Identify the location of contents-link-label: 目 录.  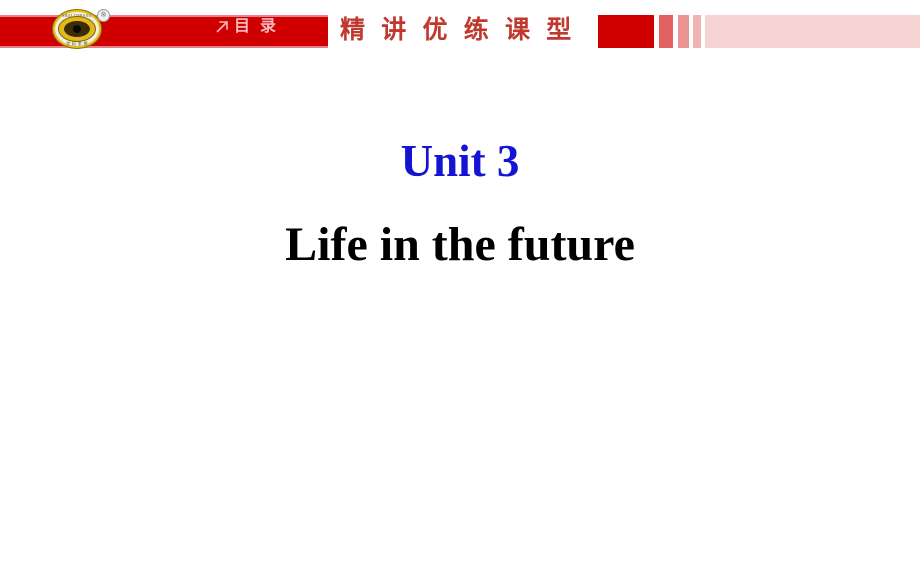
(257, 26).